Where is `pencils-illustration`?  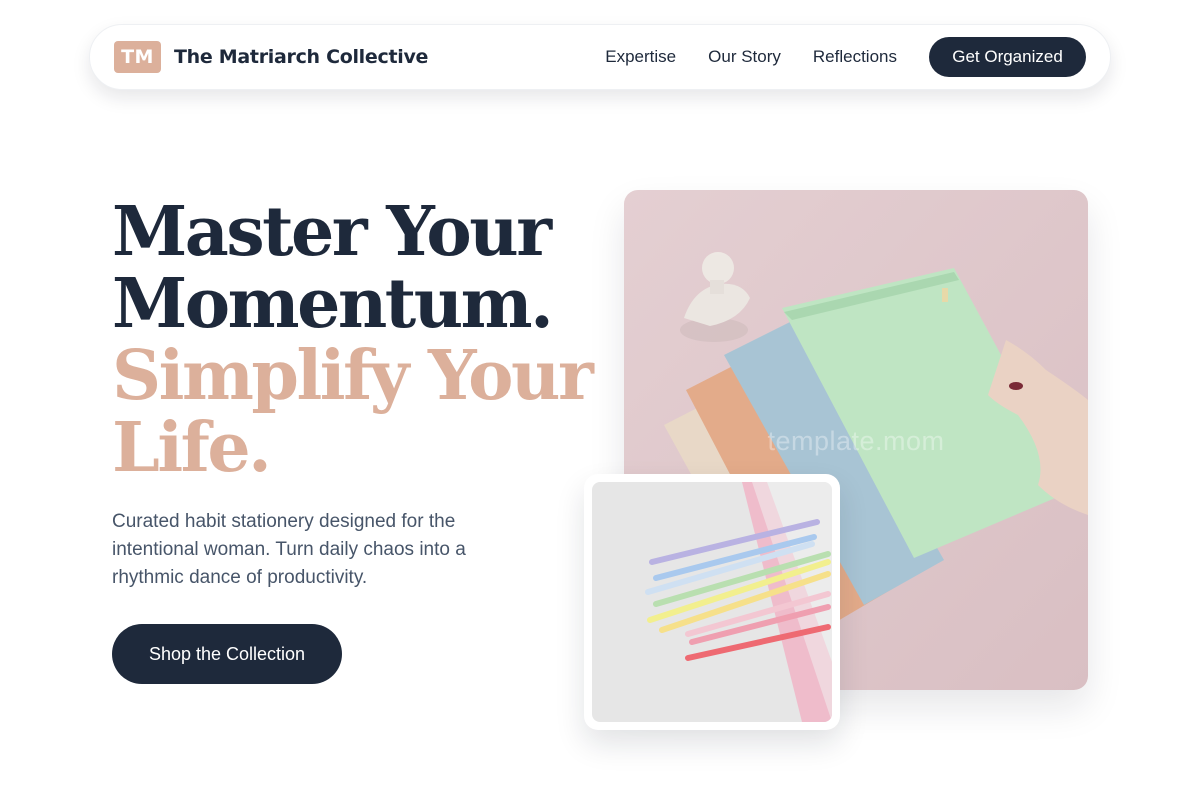
pencils-illustration is located at coordinates (712, 602).